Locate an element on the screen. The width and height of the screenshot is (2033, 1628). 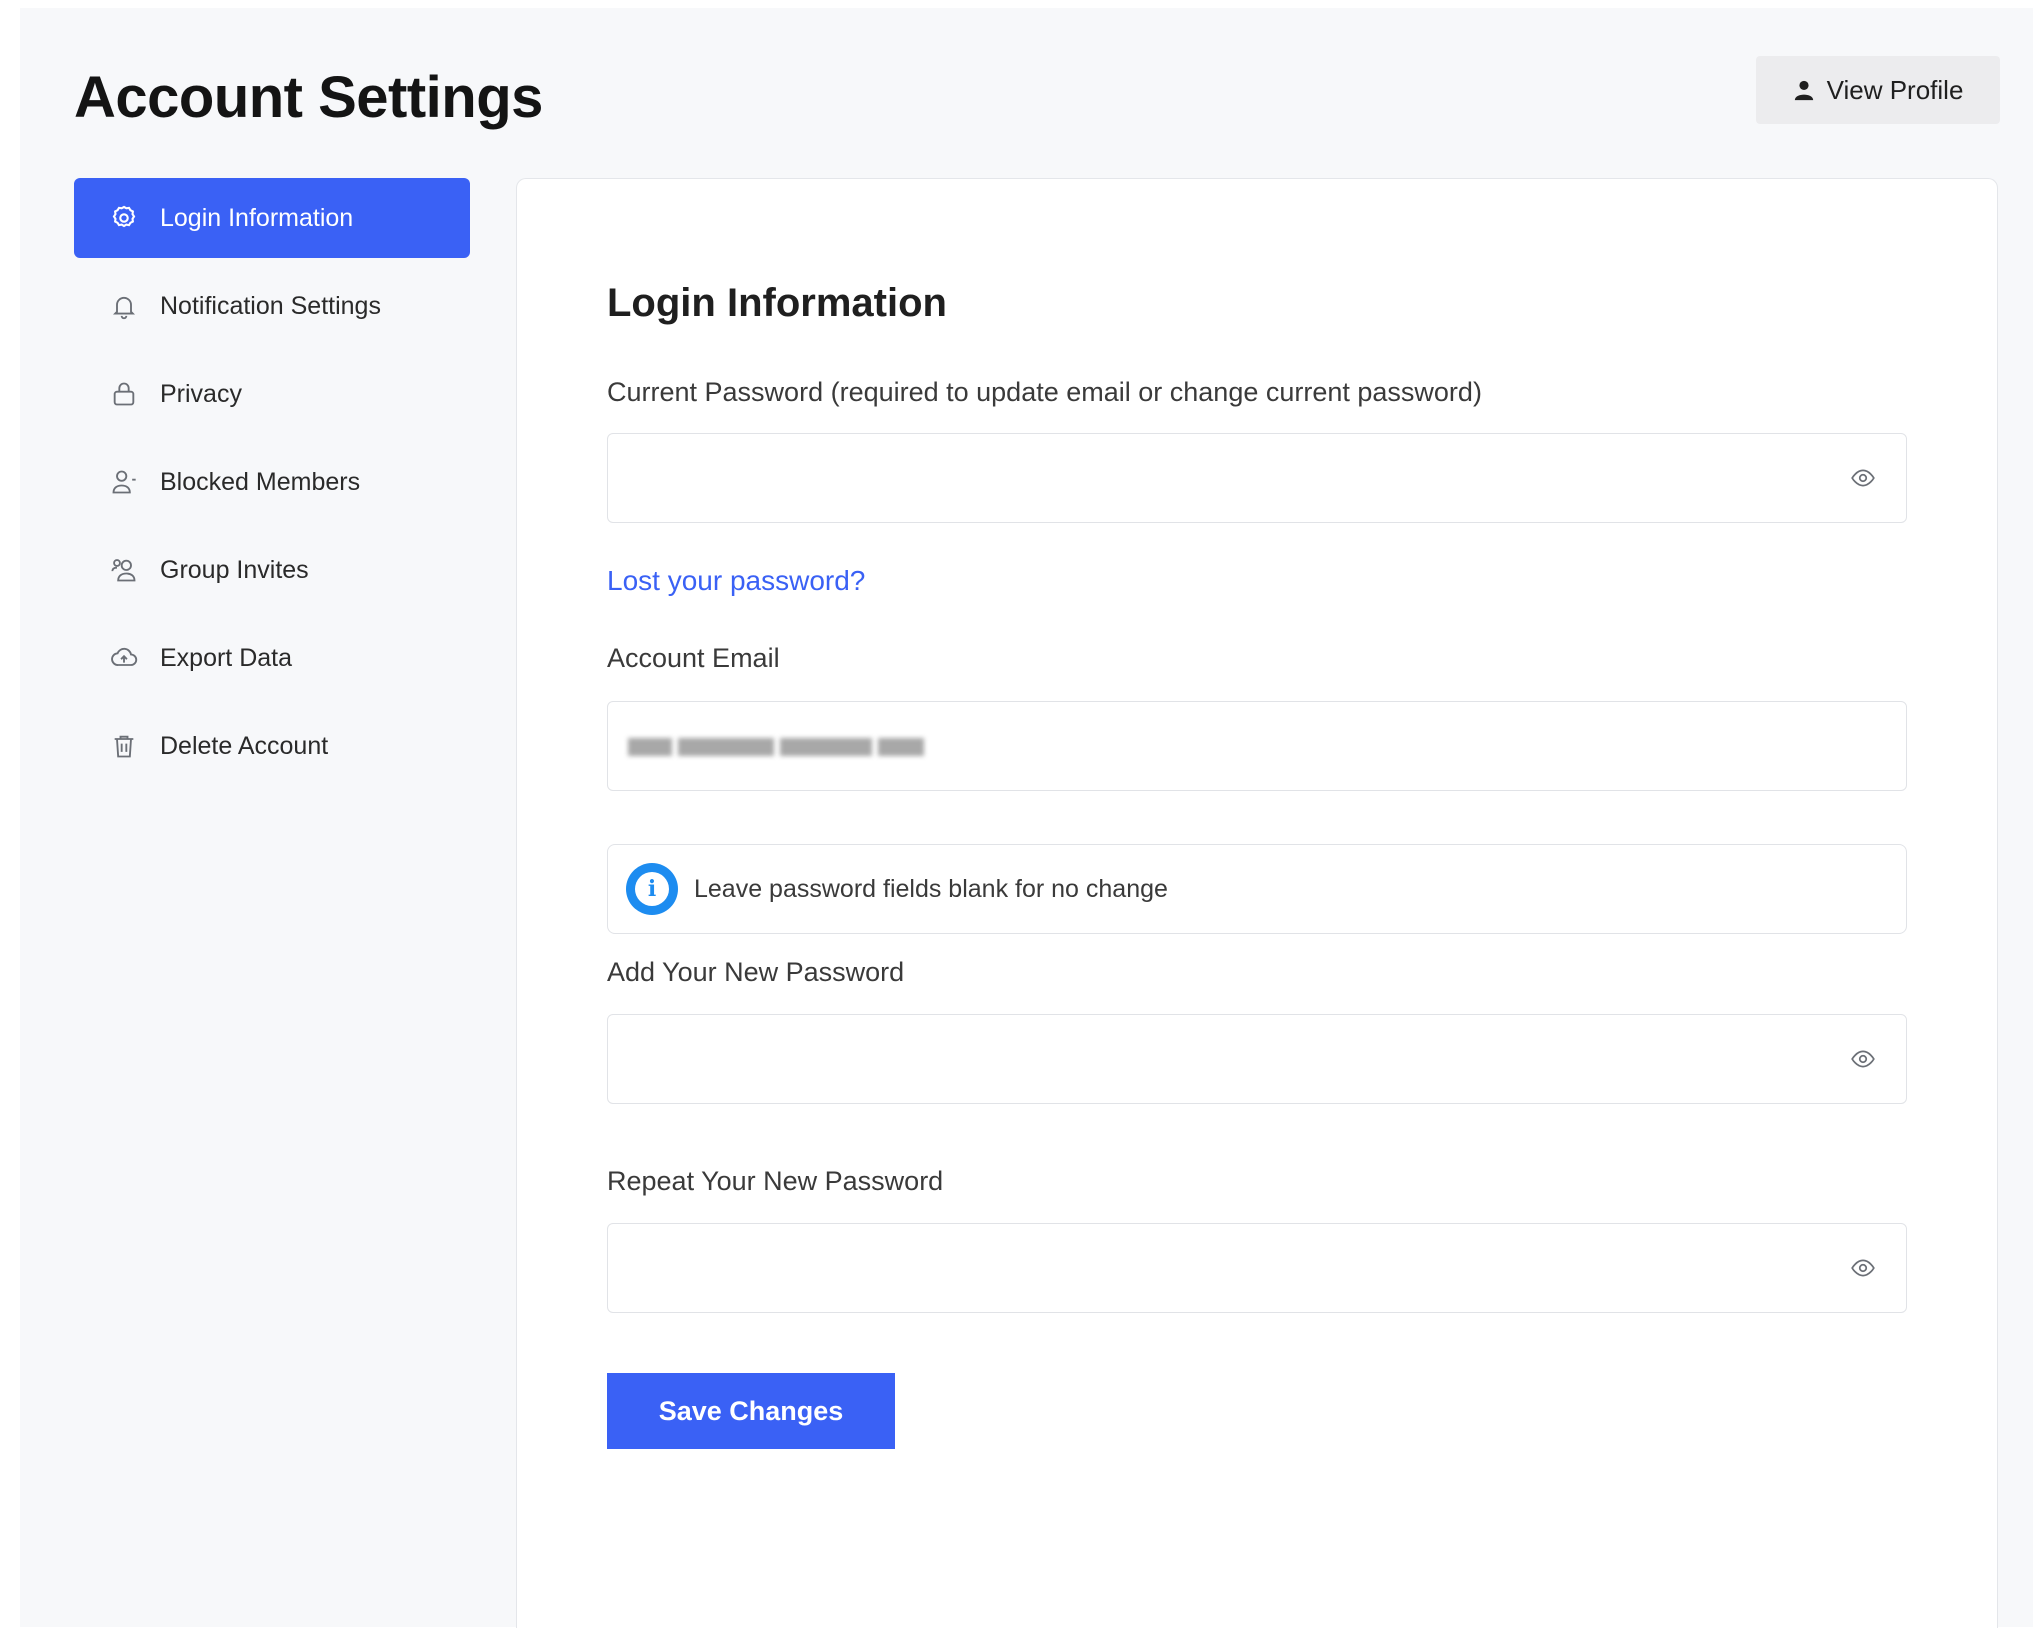
sidebar-item-privacy: Privacy is located at coordinates (272, 394).